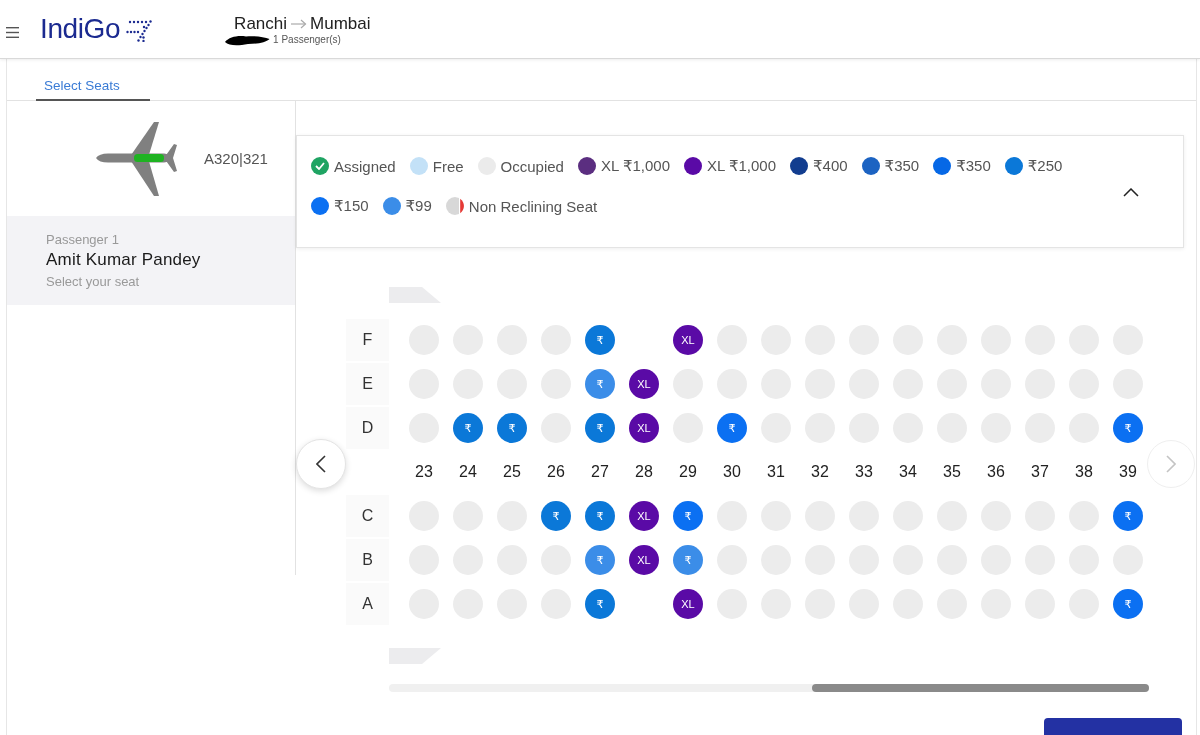 The image size is (1200, 735). Describe the element at coordinates (820, 472) in the screenshot. I see `column-number: 32` at that location.